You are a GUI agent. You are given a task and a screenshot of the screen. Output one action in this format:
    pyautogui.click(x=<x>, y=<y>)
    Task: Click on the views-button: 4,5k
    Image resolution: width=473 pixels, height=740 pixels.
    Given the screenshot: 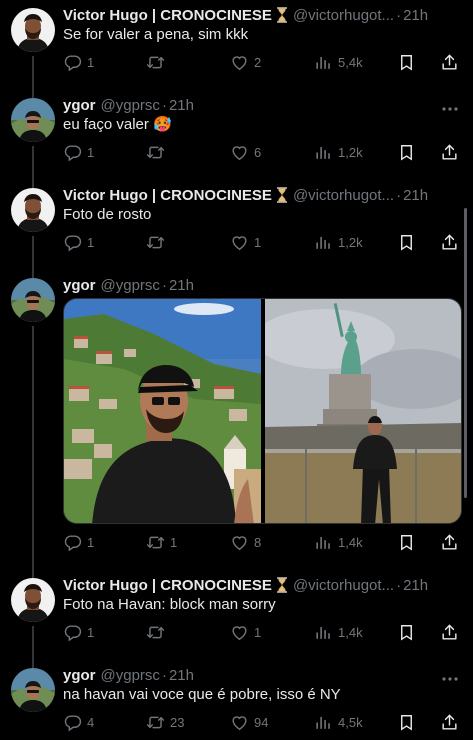 What is the action you would take?
    pyautogui.click(x=338, y=722)
    